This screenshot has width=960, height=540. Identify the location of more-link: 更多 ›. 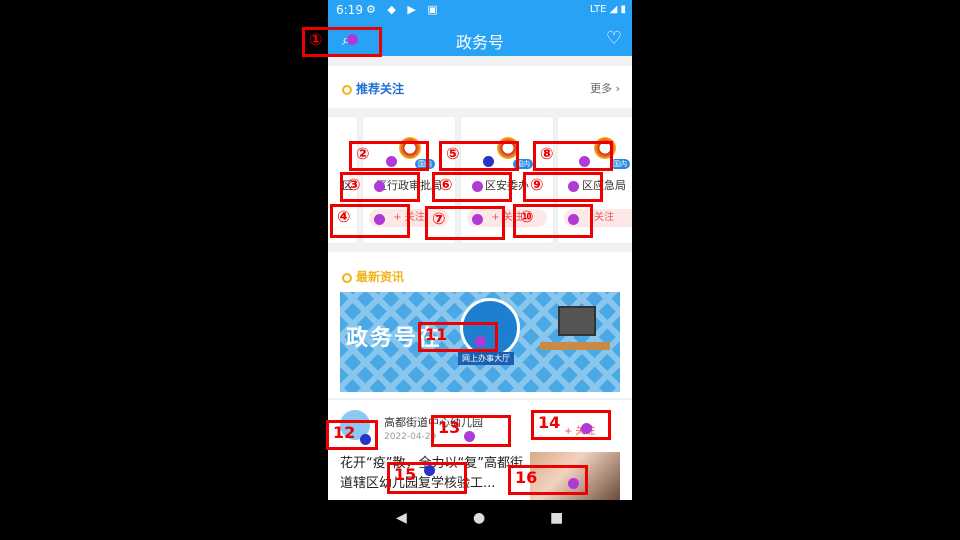
(605, 88).